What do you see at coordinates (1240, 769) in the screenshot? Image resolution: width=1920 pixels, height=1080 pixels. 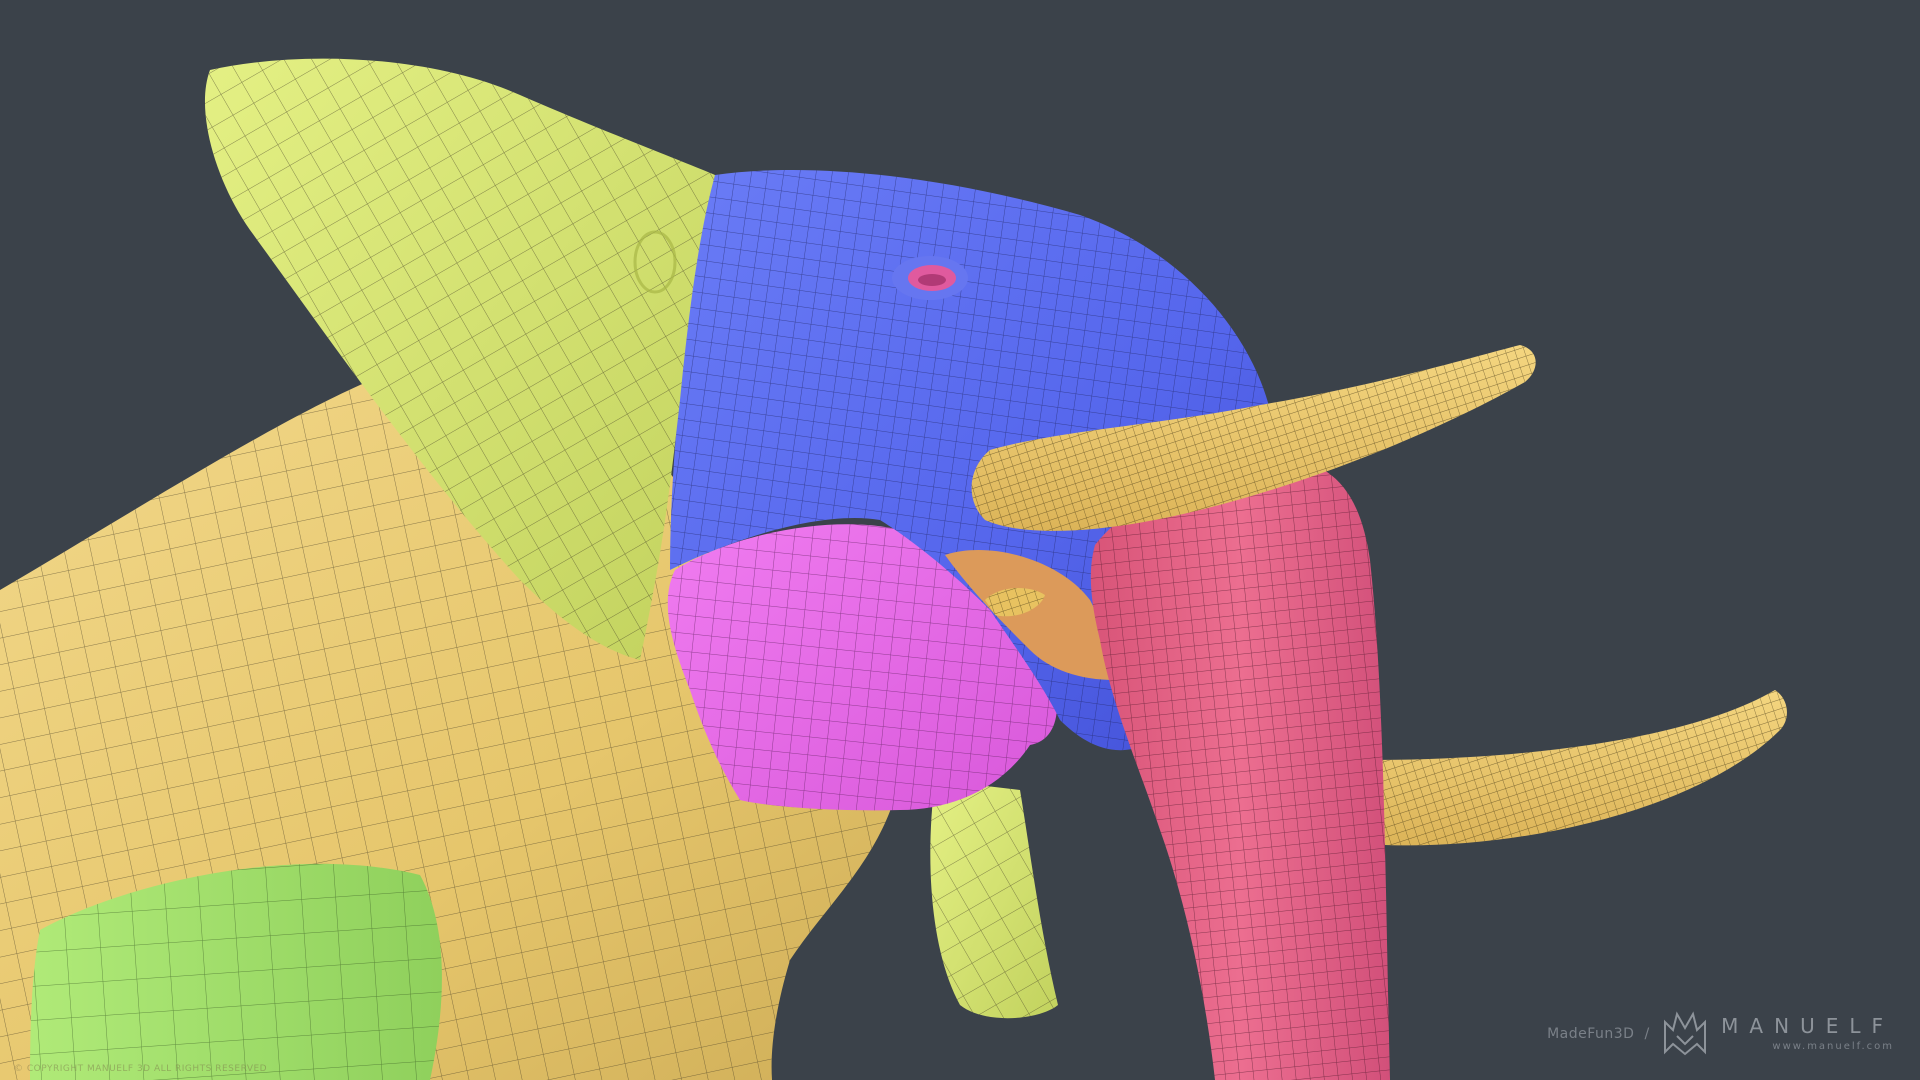 I see `trunk` at bounding box center [1240, 769].